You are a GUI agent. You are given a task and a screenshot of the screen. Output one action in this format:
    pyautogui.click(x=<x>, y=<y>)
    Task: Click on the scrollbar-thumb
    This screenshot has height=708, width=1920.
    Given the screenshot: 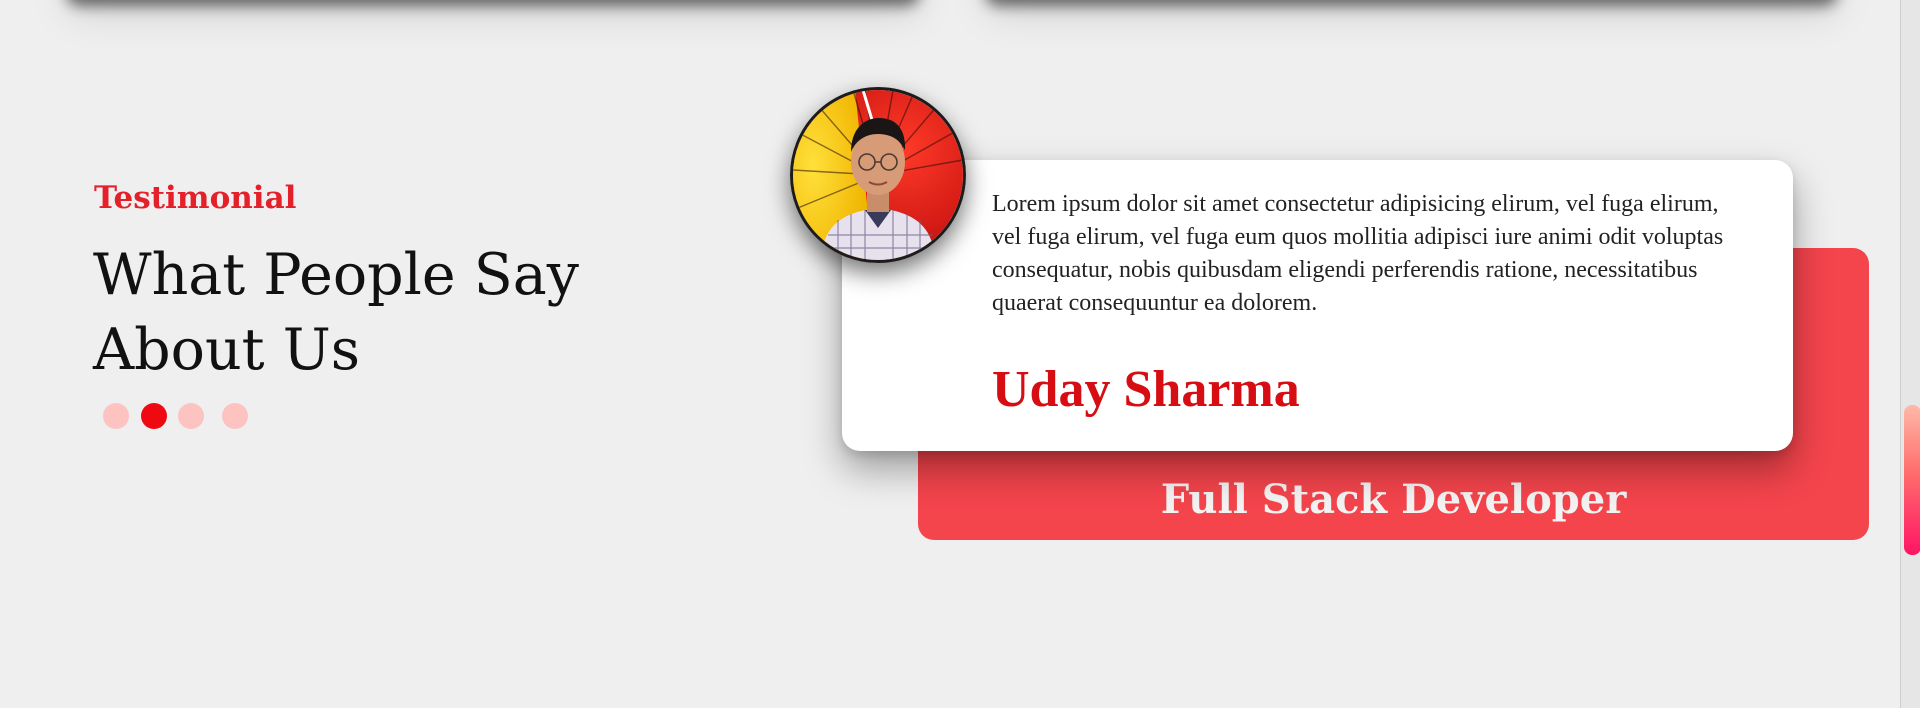 What is the action you would take?
    pyautogui.click(x=1912, y=480)
    